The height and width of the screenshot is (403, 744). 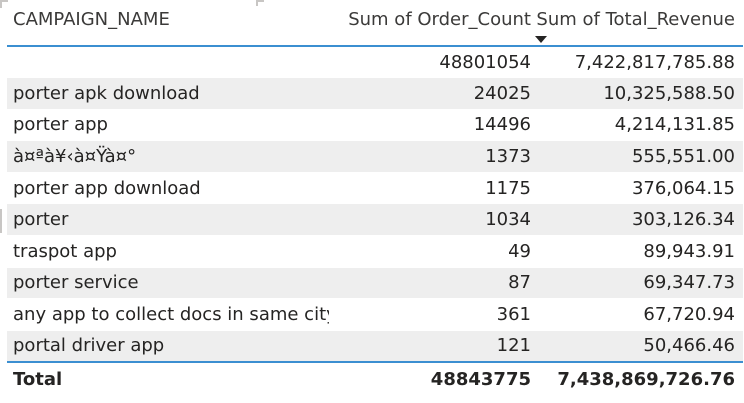 I want to click on column-header-total-revenue: Sum of Total_Revenue, so click(x=637, y=23).